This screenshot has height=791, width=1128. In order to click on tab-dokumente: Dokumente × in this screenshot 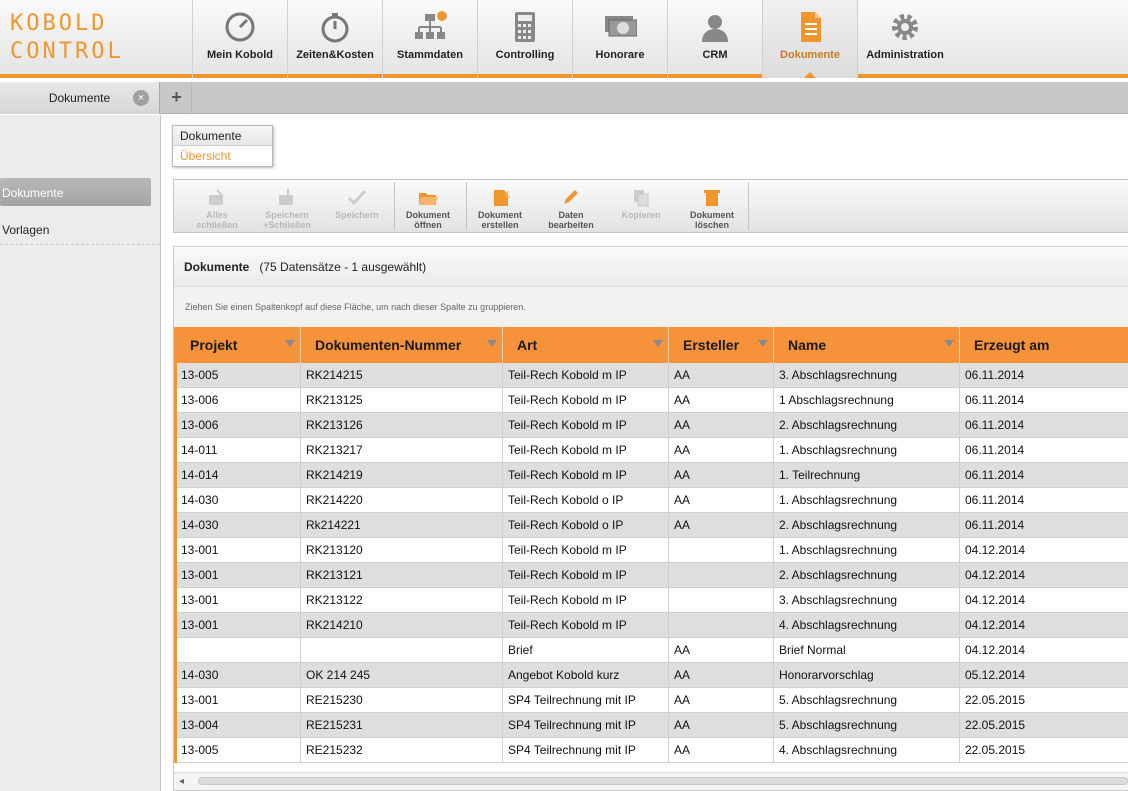, I will do `click(80, 98)`.